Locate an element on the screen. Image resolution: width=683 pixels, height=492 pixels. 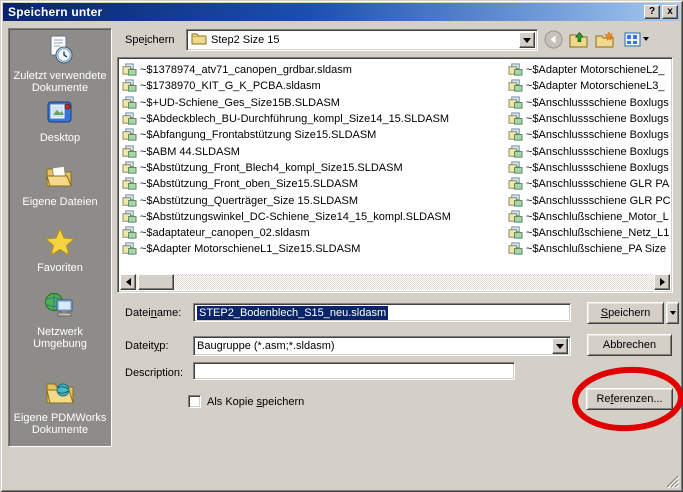
help-button: ? is located at coordinates (652, 12).